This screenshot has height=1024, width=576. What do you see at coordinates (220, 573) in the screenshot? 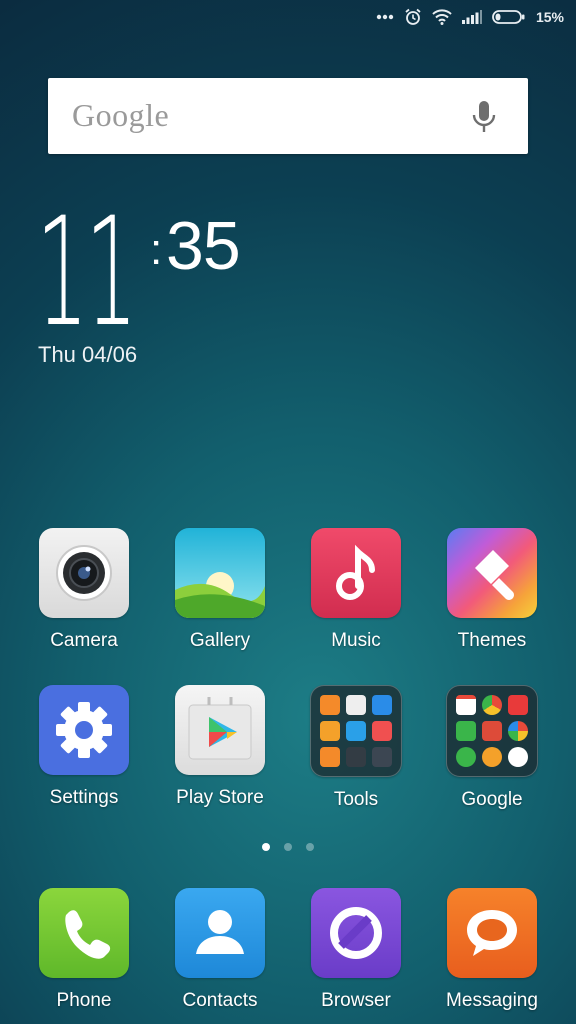
I see `gallery-icon` at bounding box center [220, 573].